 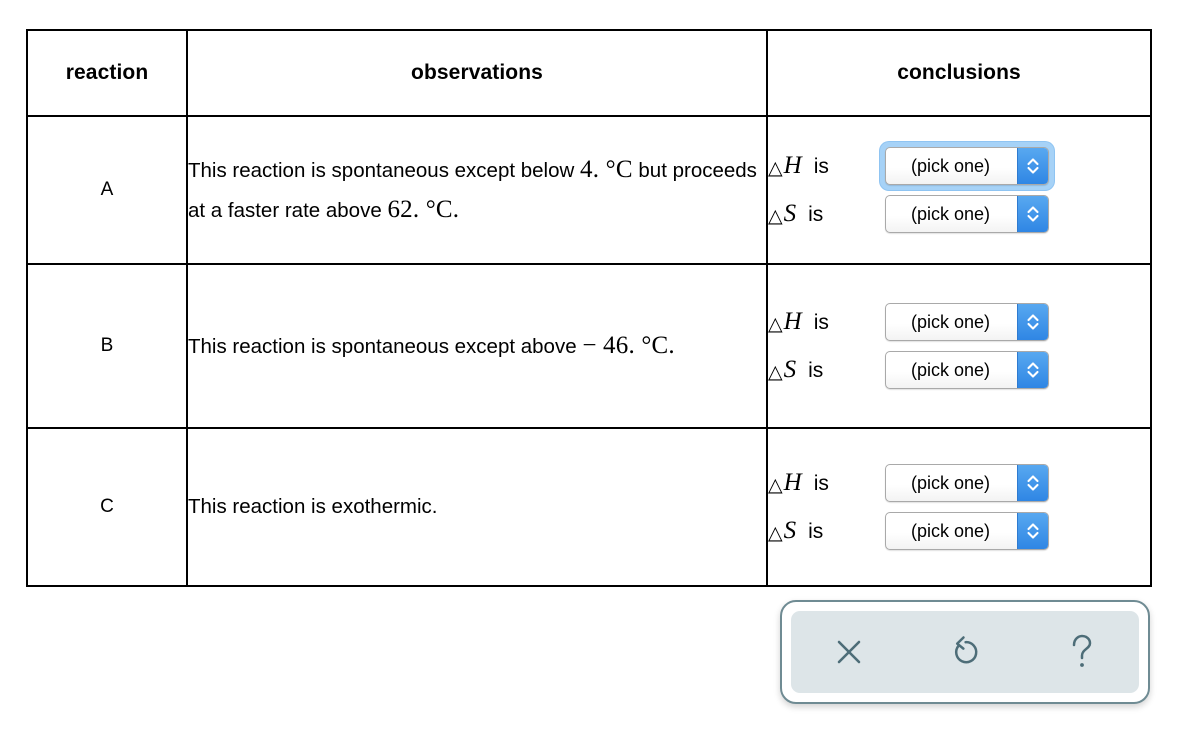 I want to click on delta-h-select-wrapper-c: (pick one), so click(x=967, y=483).